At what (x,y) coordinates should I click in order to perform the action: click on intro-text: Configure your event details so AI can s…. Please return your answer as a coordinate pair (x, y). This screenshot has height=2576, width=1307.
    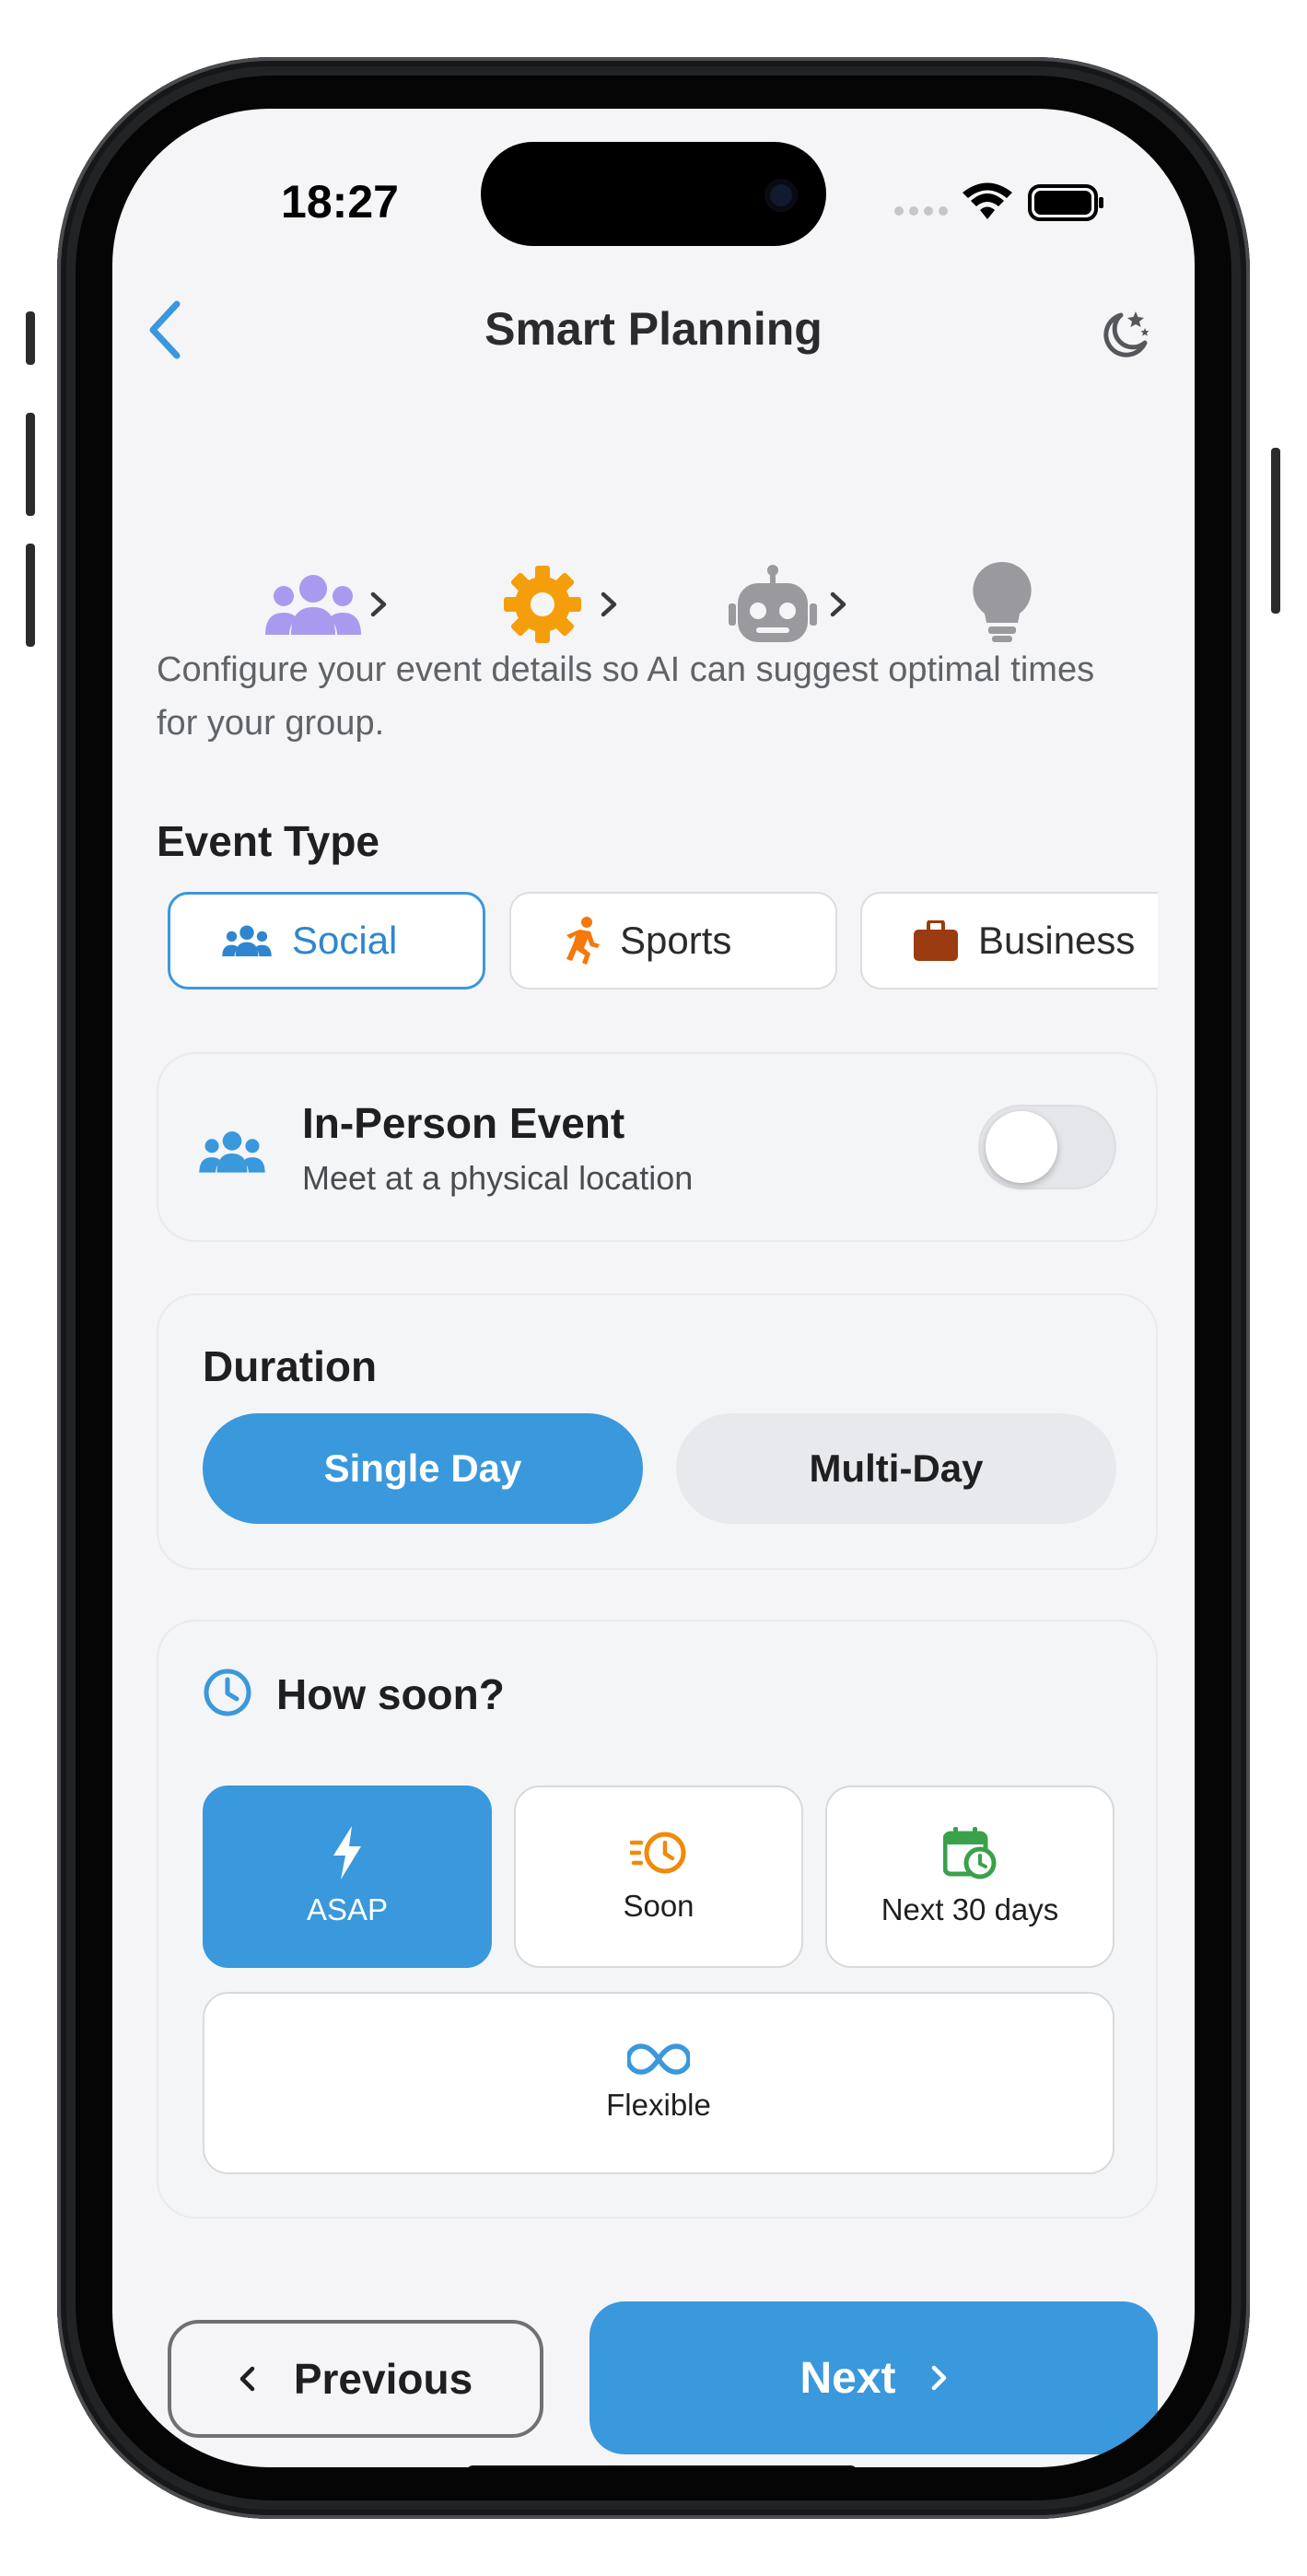
    Looking at the image, I should click on (626, 696).